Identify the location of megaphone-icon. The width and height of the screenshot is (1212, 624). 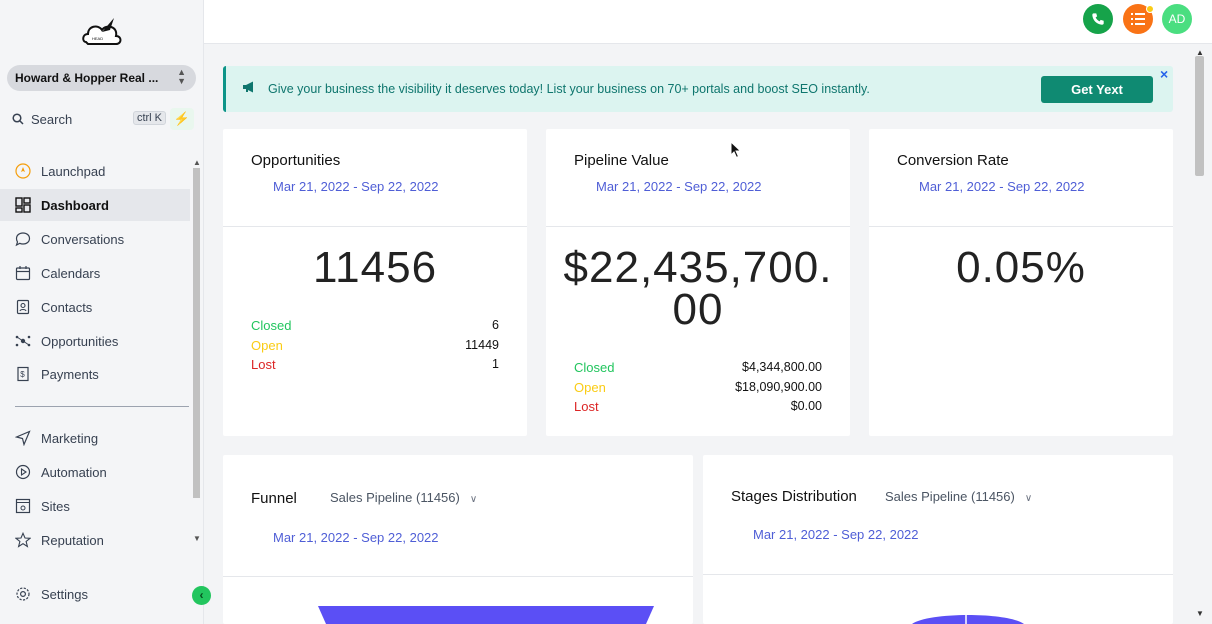
(249, 88).